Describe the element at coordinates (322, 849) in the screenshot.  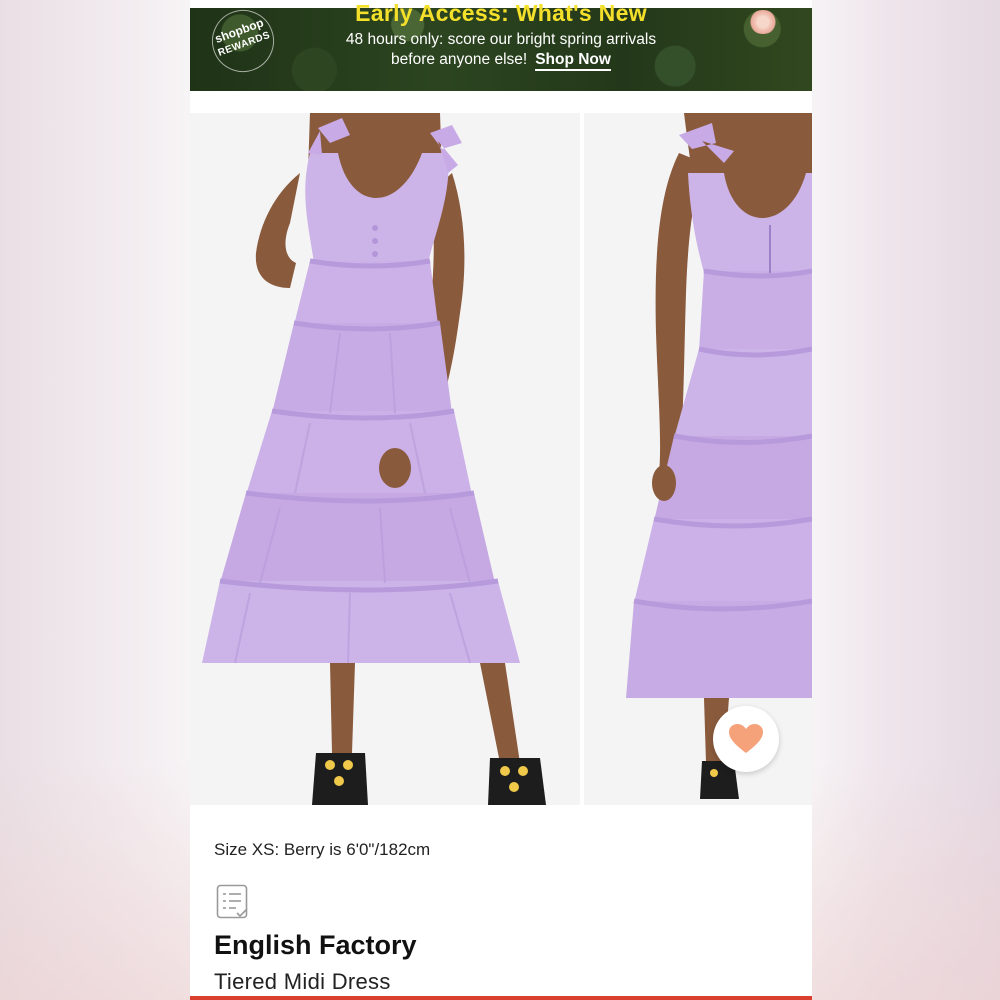
I see `size-note: Size XS: Berry is 6'0"/182cm` at that location.